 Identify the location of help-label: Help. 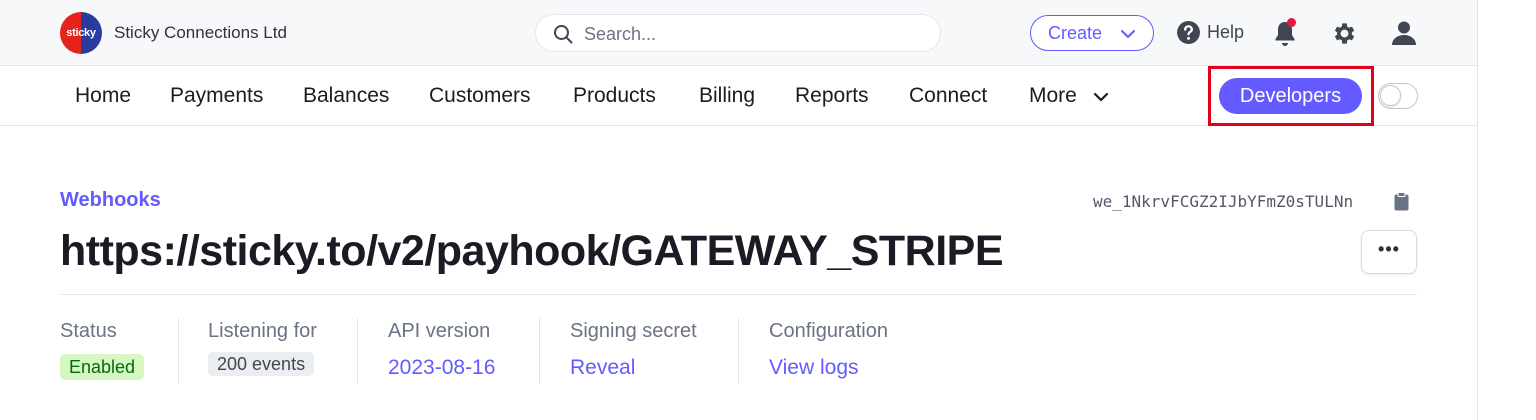
(1226, 32).